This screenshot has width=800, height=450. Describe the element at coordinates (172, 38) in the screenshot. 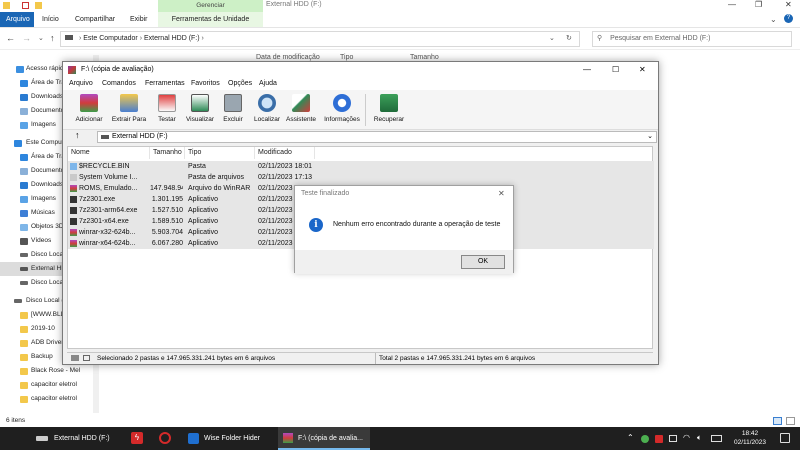

I see `breadcrumb-external-hdd: External HDD (F:)` at that location.